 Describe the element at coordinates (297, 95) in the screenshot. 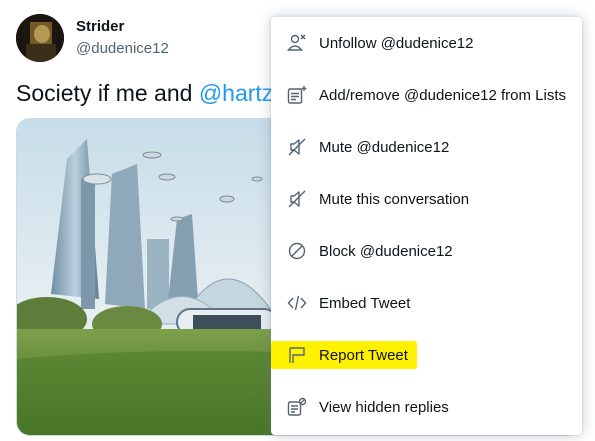

I see `list-add-icon` at that location.